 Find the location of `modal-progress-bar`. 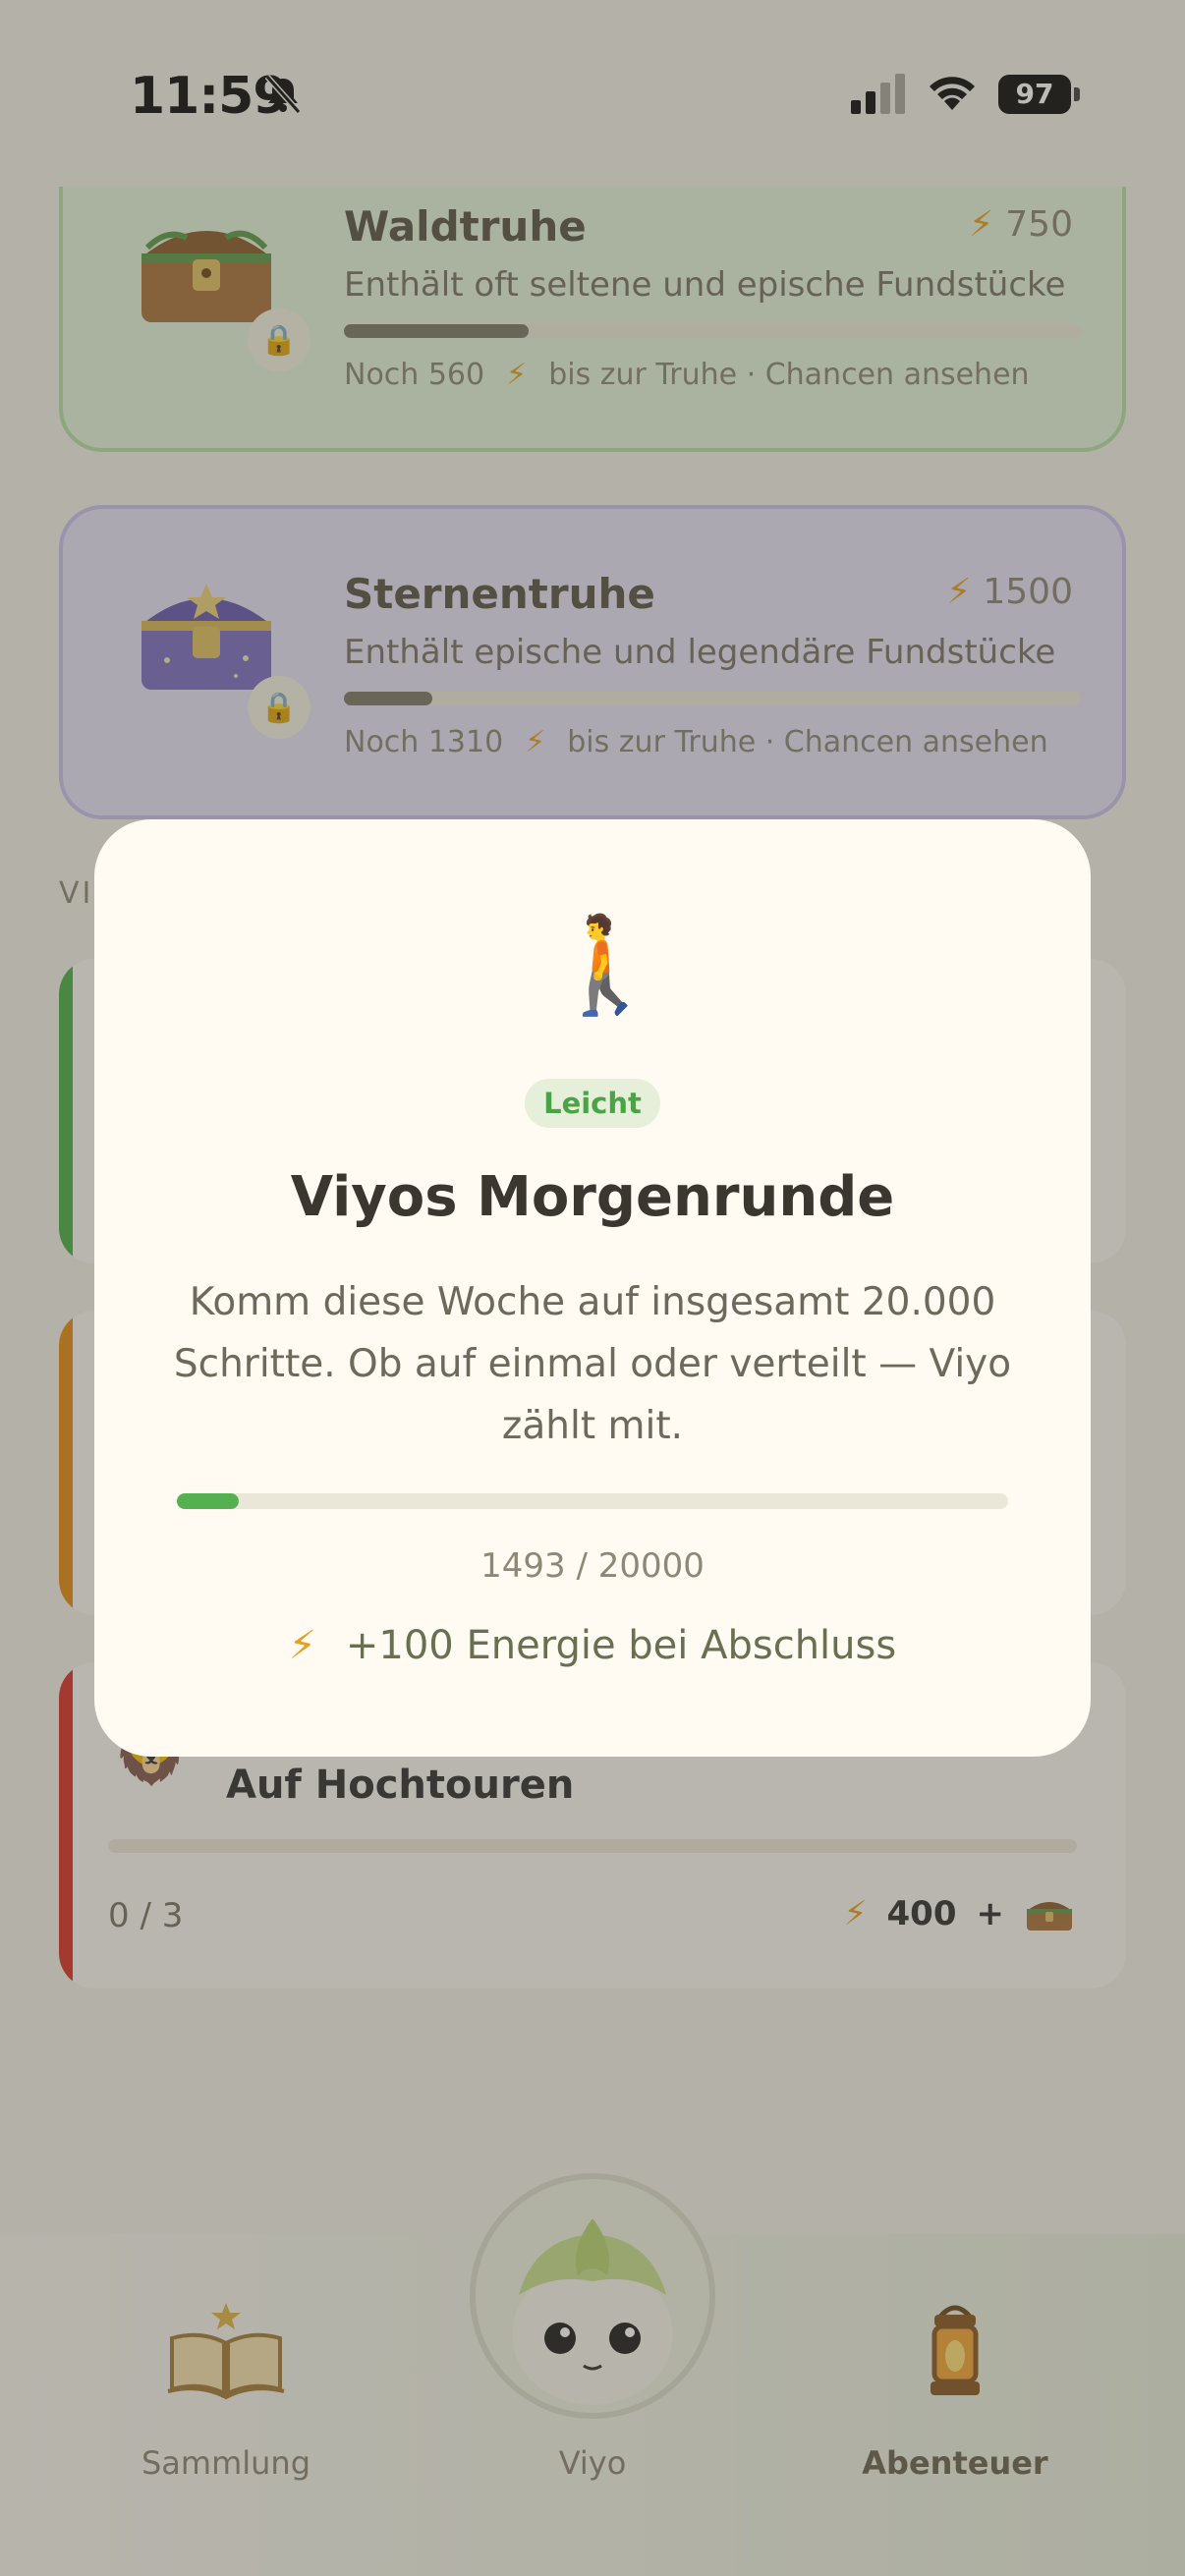

modal-progress-bar is located at coordinates (592, 1501).